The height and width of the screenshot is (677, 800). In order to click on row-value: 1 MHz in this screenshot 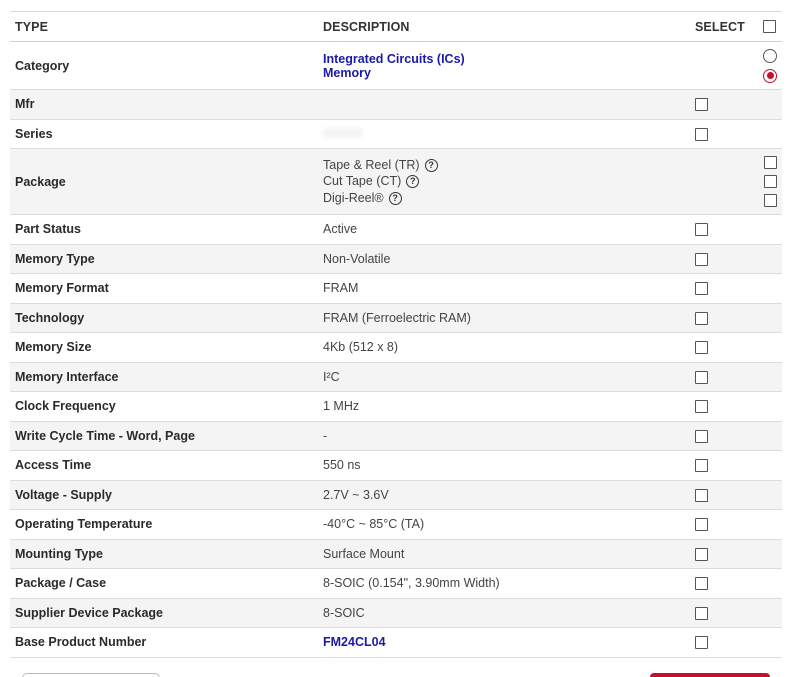, I will do `click(341, 406)`.